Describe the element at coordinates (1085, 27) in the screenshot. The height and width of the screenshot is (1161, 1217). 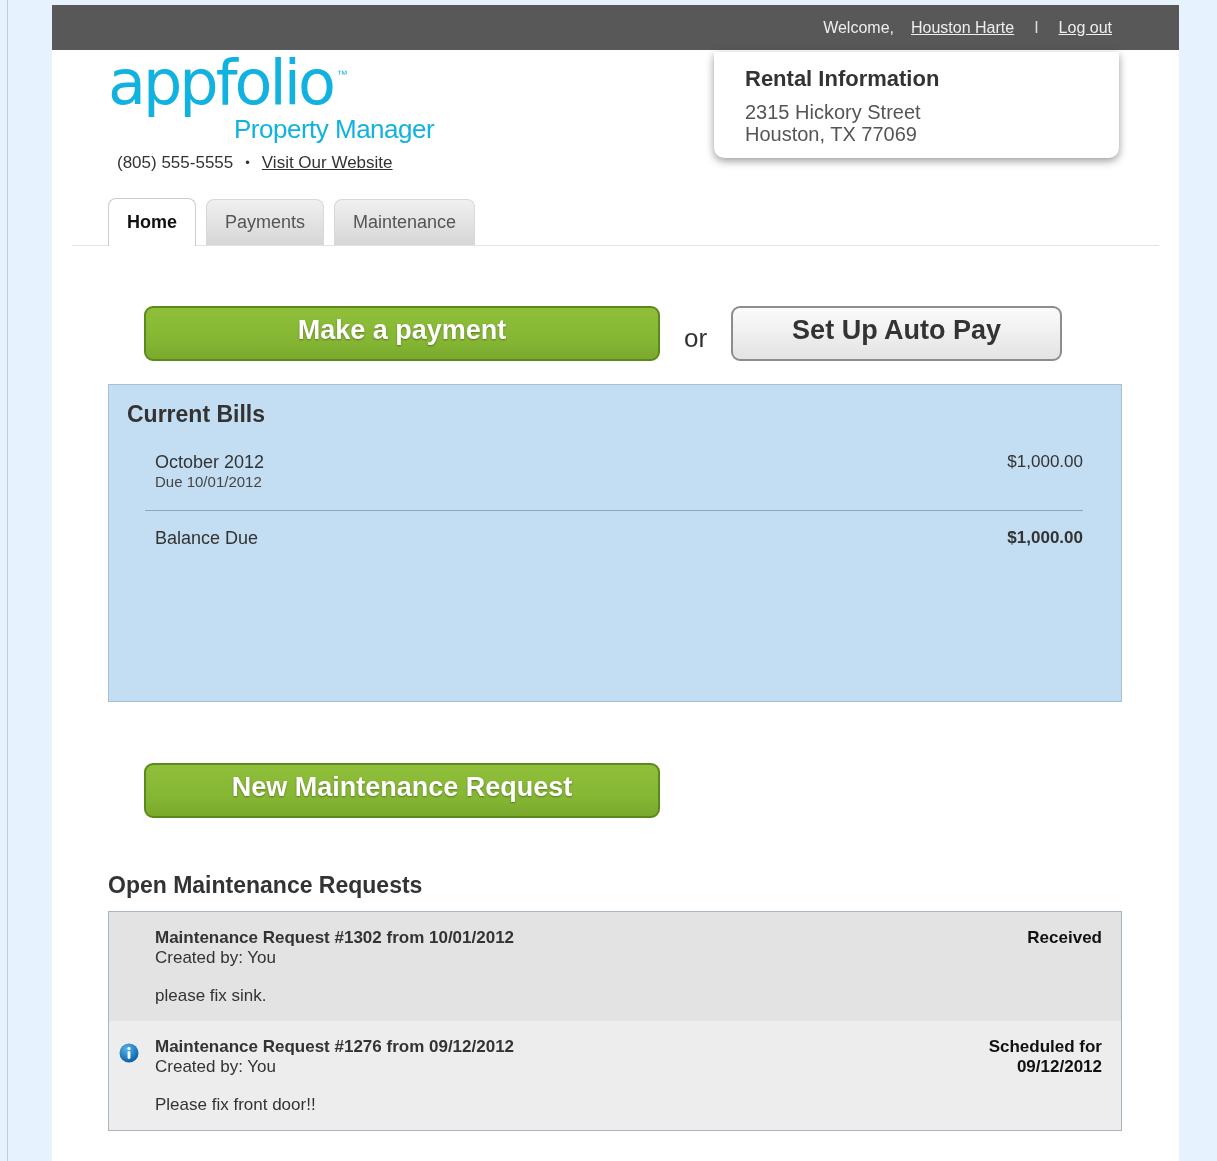
I see `logout-link: Log out` at that location.